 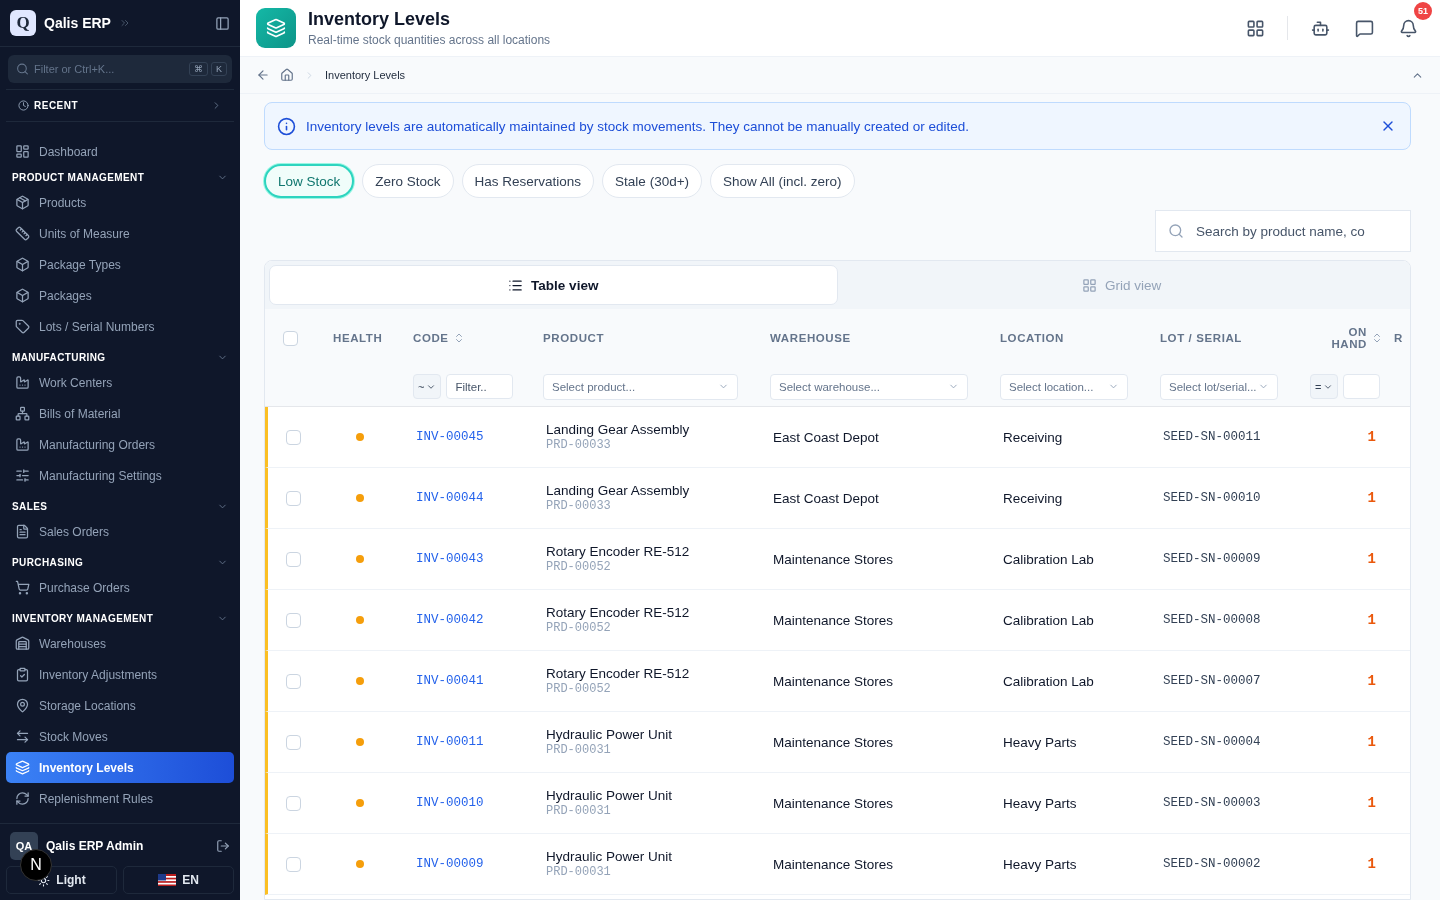 What do you see at coordinates (30, 506) in the screenshot?
I see `section-heading: SALES` at bounding box center [30, 506].